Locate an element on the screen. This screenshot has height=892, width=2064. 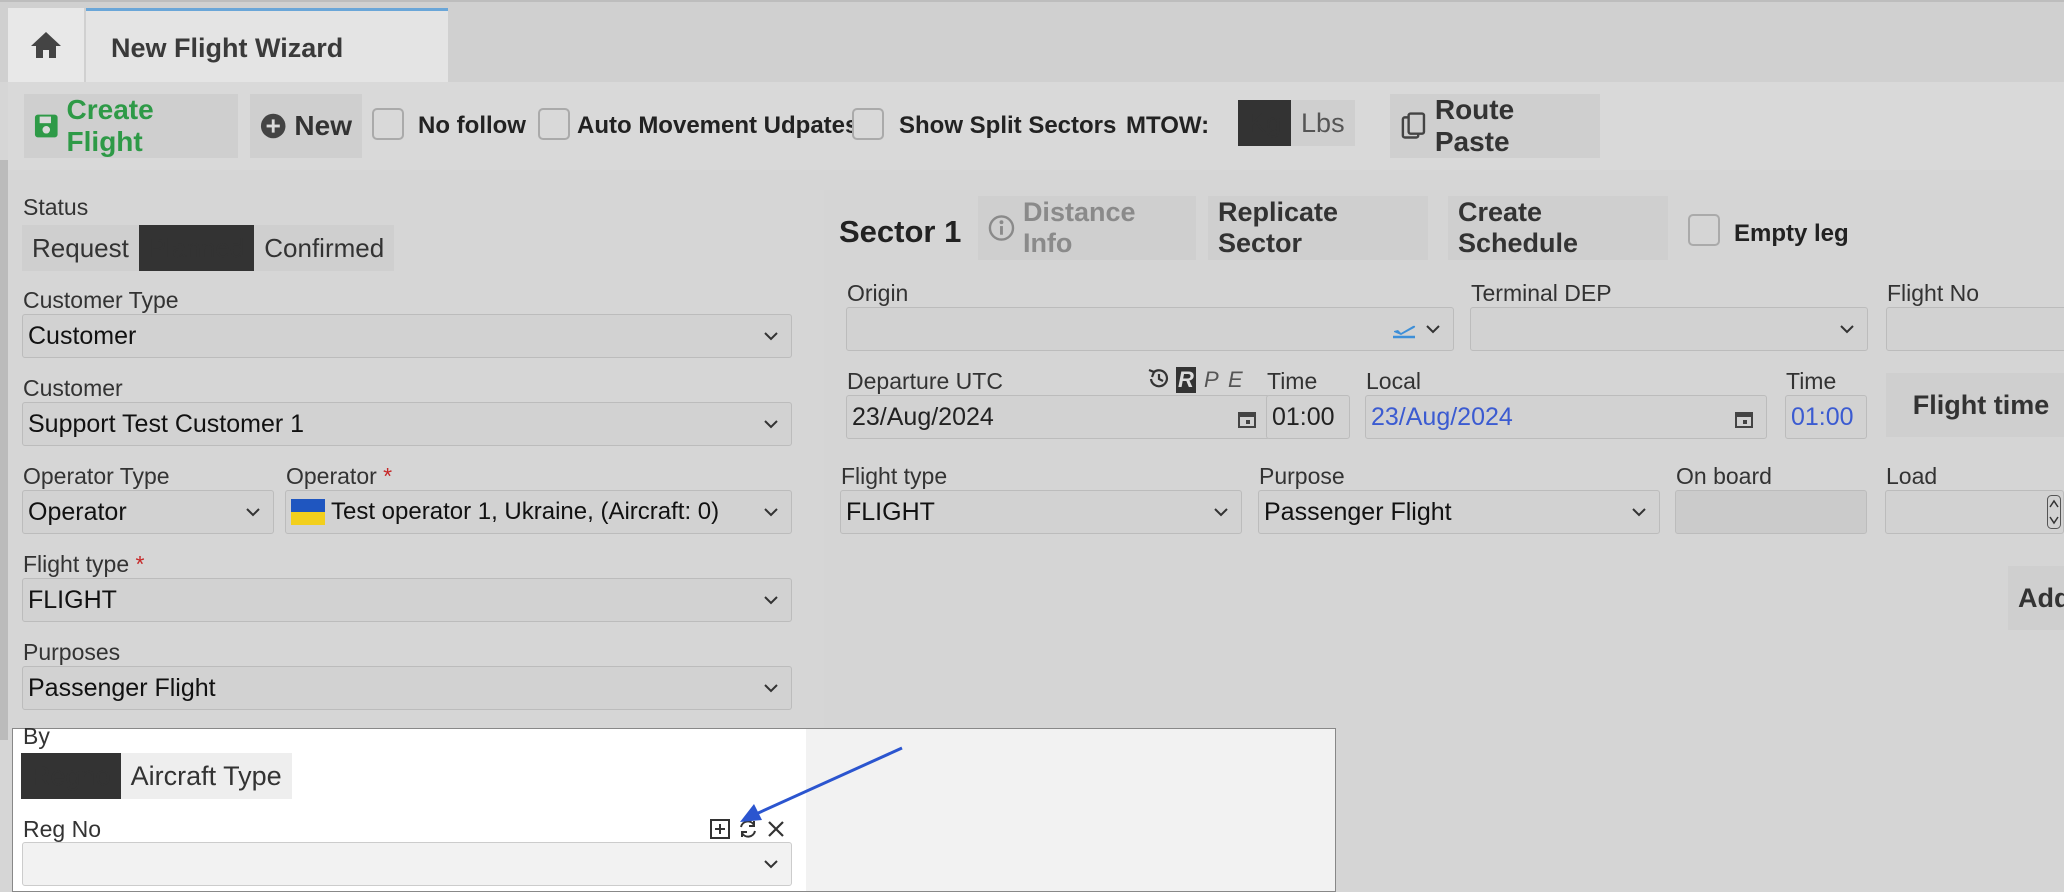
rpe-p-toggle: P is located at coordinates (1211, 380).